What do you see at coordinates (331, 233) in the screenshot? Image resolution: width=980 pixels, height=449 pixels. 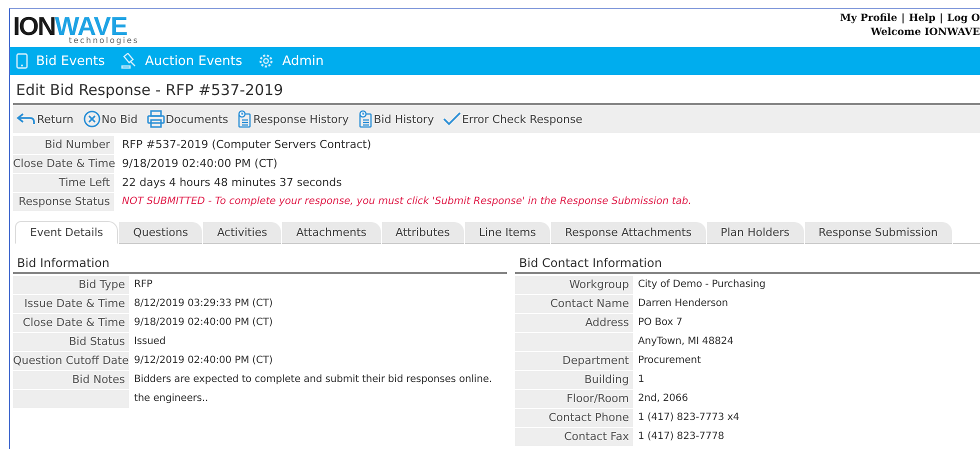 I see `tab: Attachments` at bounding box center [331, 233].